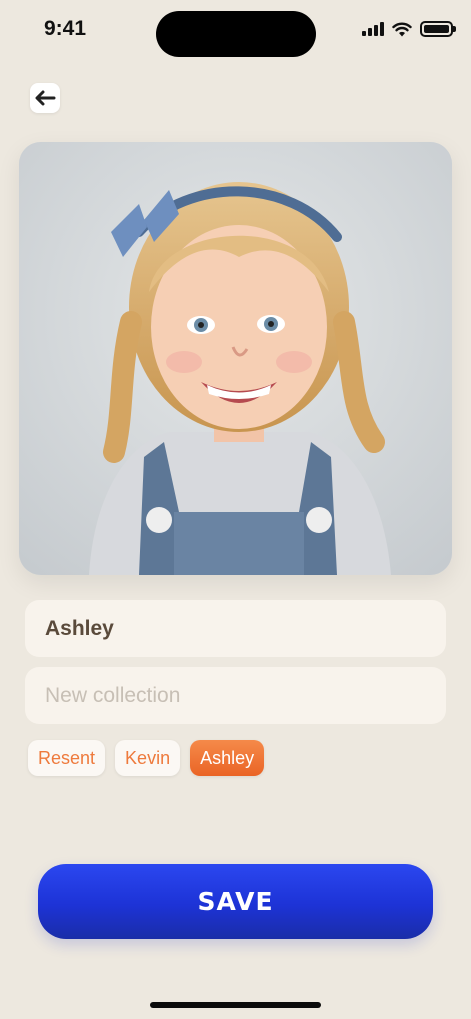  I want to click on dynamic-island, so click(236, 34).